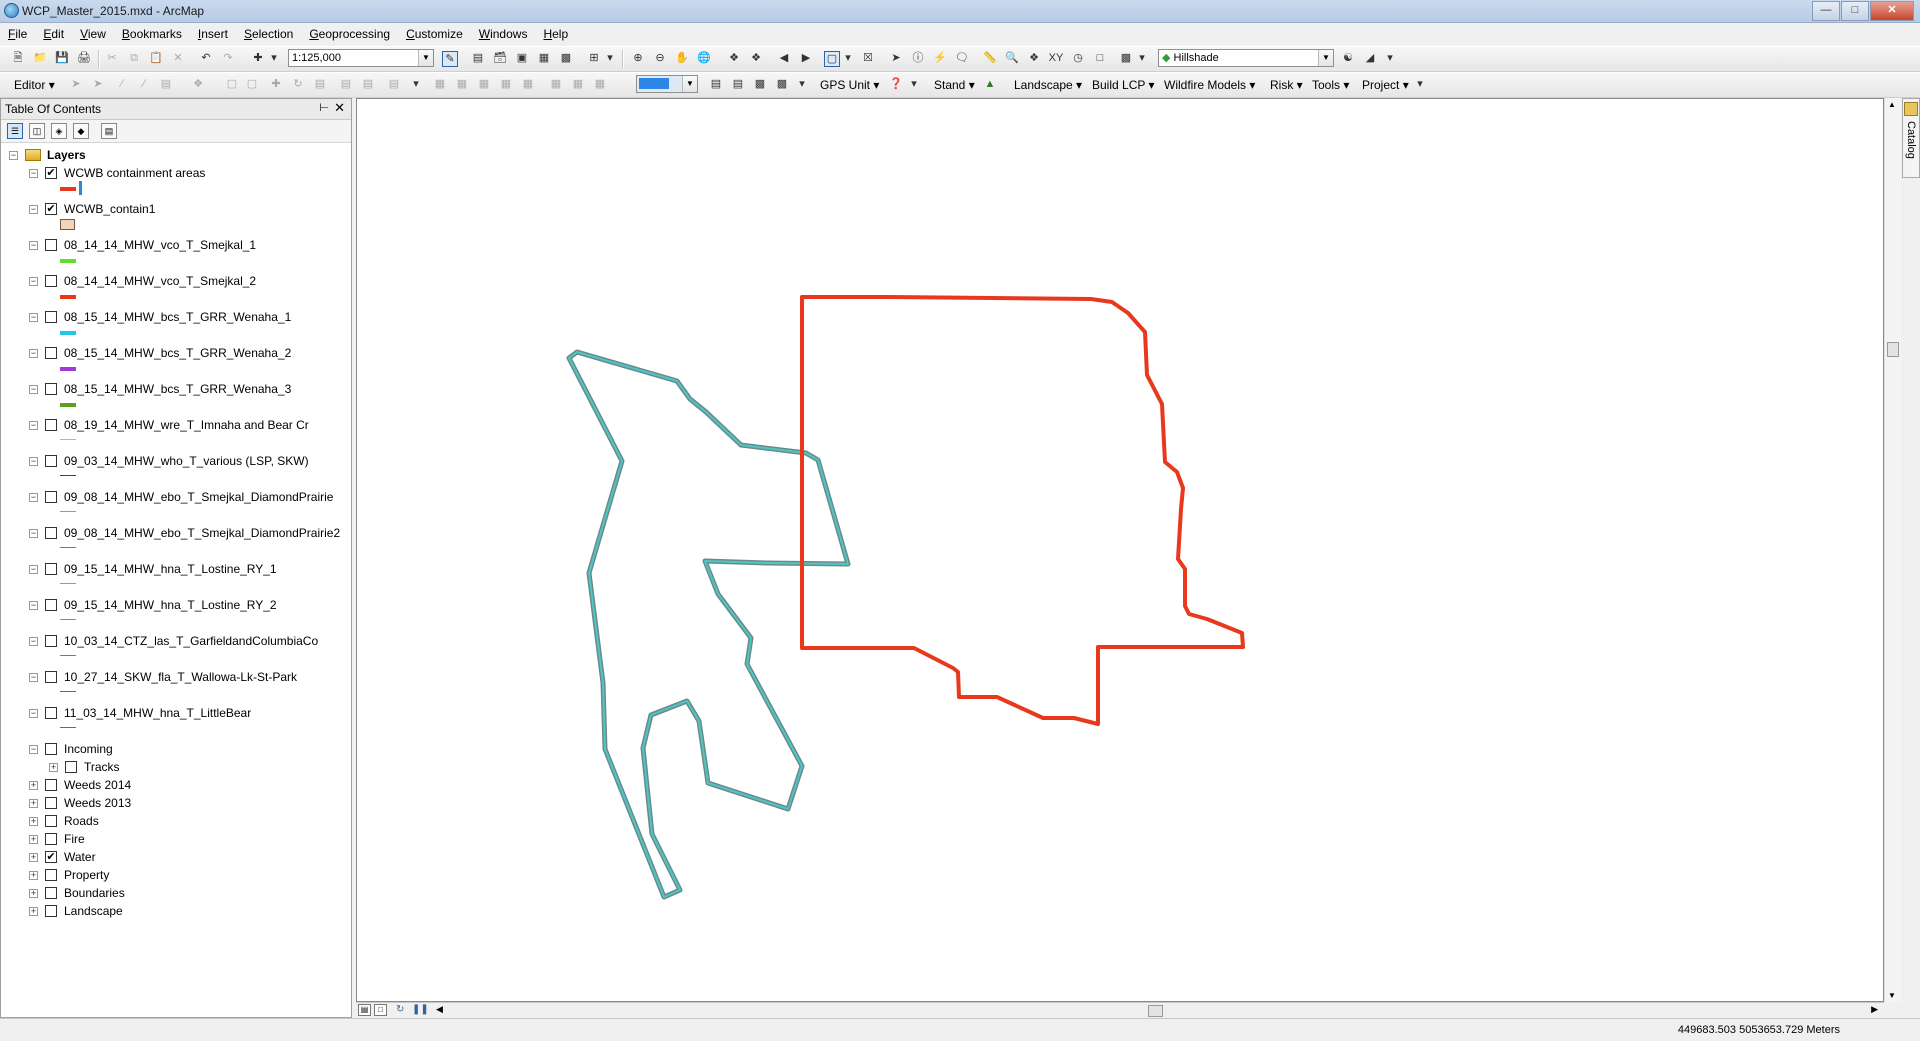  I want to click on raster-tool-1-icon: ▦, so click(440, 85).